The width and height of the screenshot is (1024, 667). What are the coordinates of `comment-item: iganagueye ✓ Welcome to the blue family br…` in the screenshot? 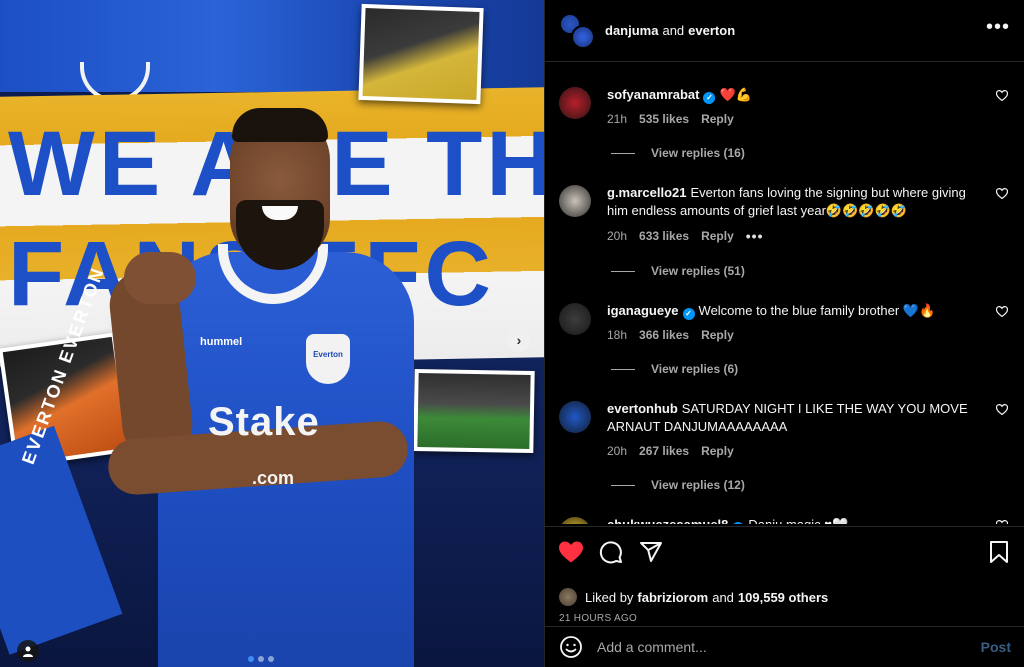 It's located at (784, 327).